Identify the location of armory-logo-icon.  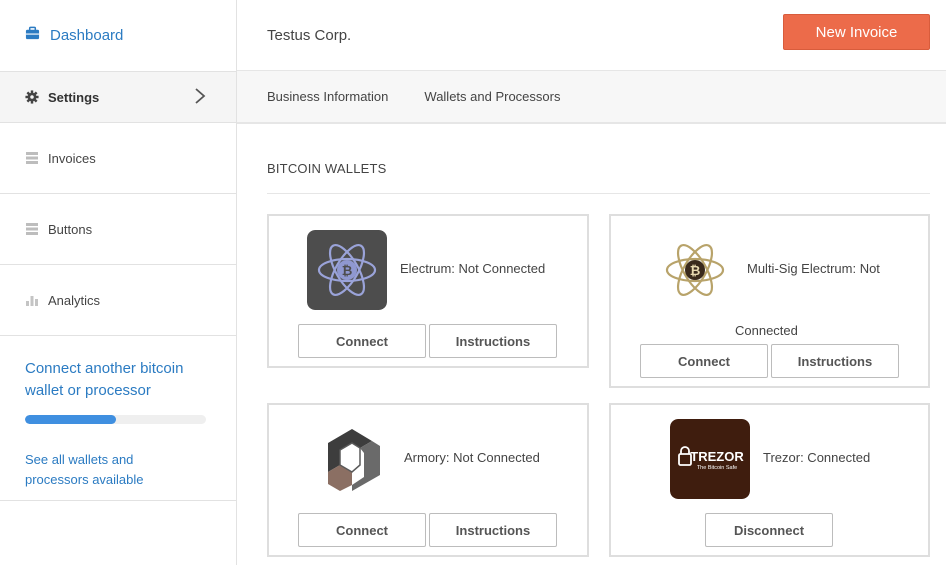
(352, 459).